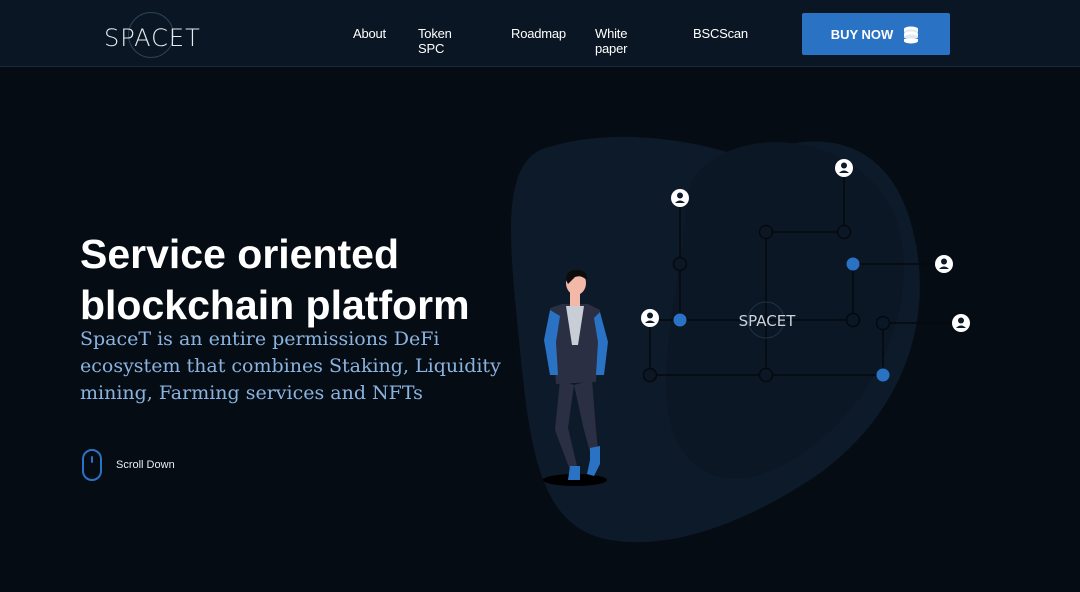  Describe the element at coordinates (862, 34) in the screenshot. I see `buy-now-label: BUY NOW` at that location.